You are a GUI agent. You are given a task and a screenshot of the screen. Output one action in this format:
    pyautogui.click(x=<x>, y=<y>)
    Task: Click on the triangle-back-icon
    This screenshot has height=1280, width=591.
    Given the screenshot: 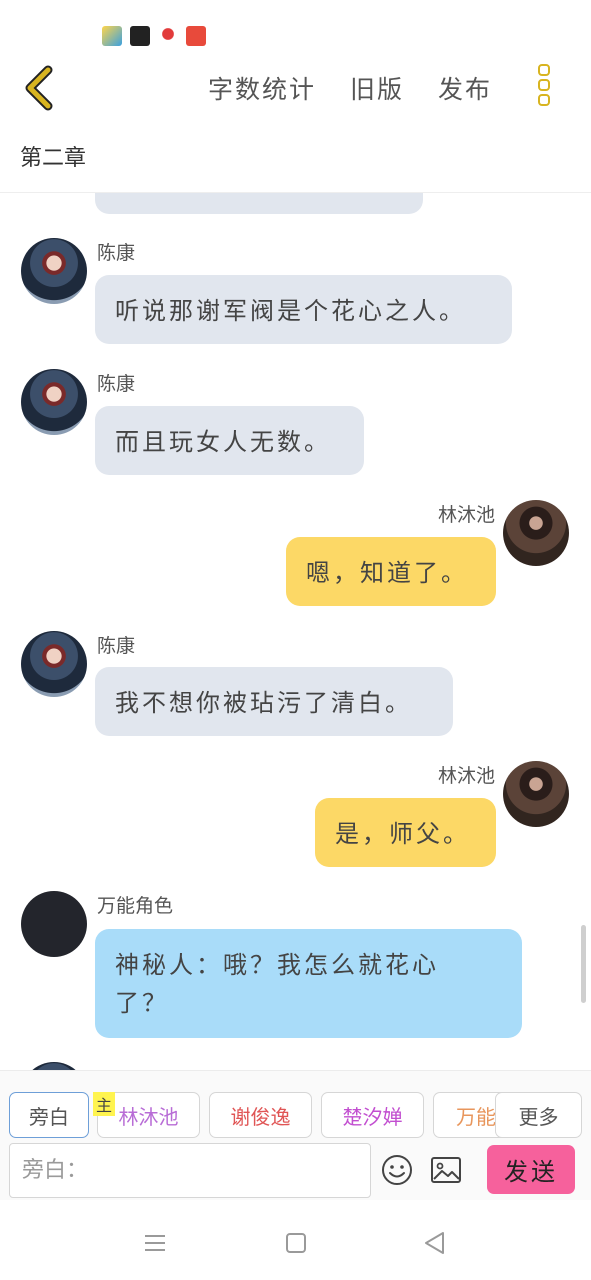 What is the action you would take?
    pyautogui.click(x=434, y=1243)
    